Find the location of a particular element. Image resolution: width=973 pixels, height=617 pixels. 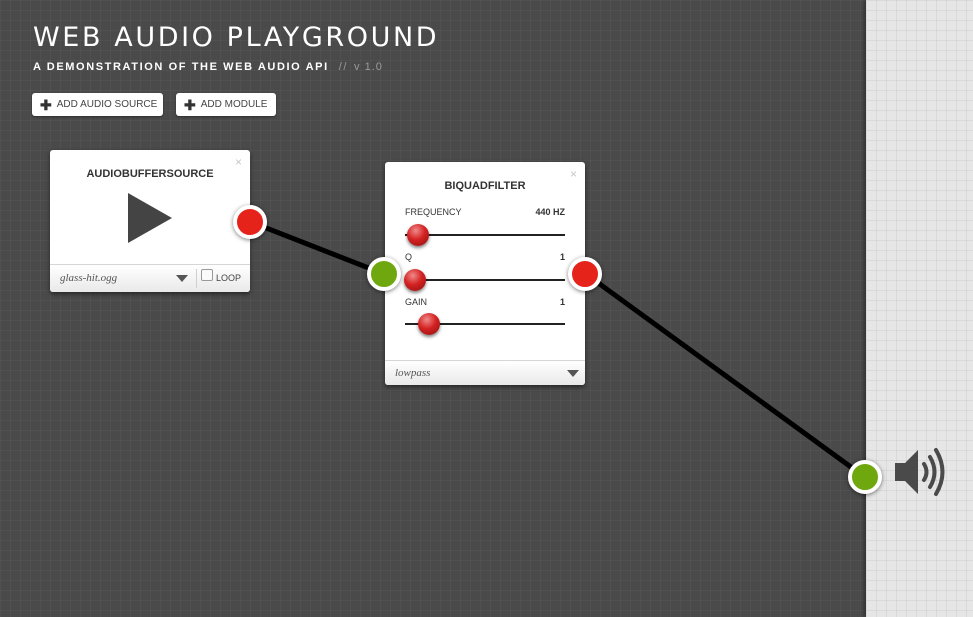

frequency-label: FREQUENCY is located at coordinates (433, 212).